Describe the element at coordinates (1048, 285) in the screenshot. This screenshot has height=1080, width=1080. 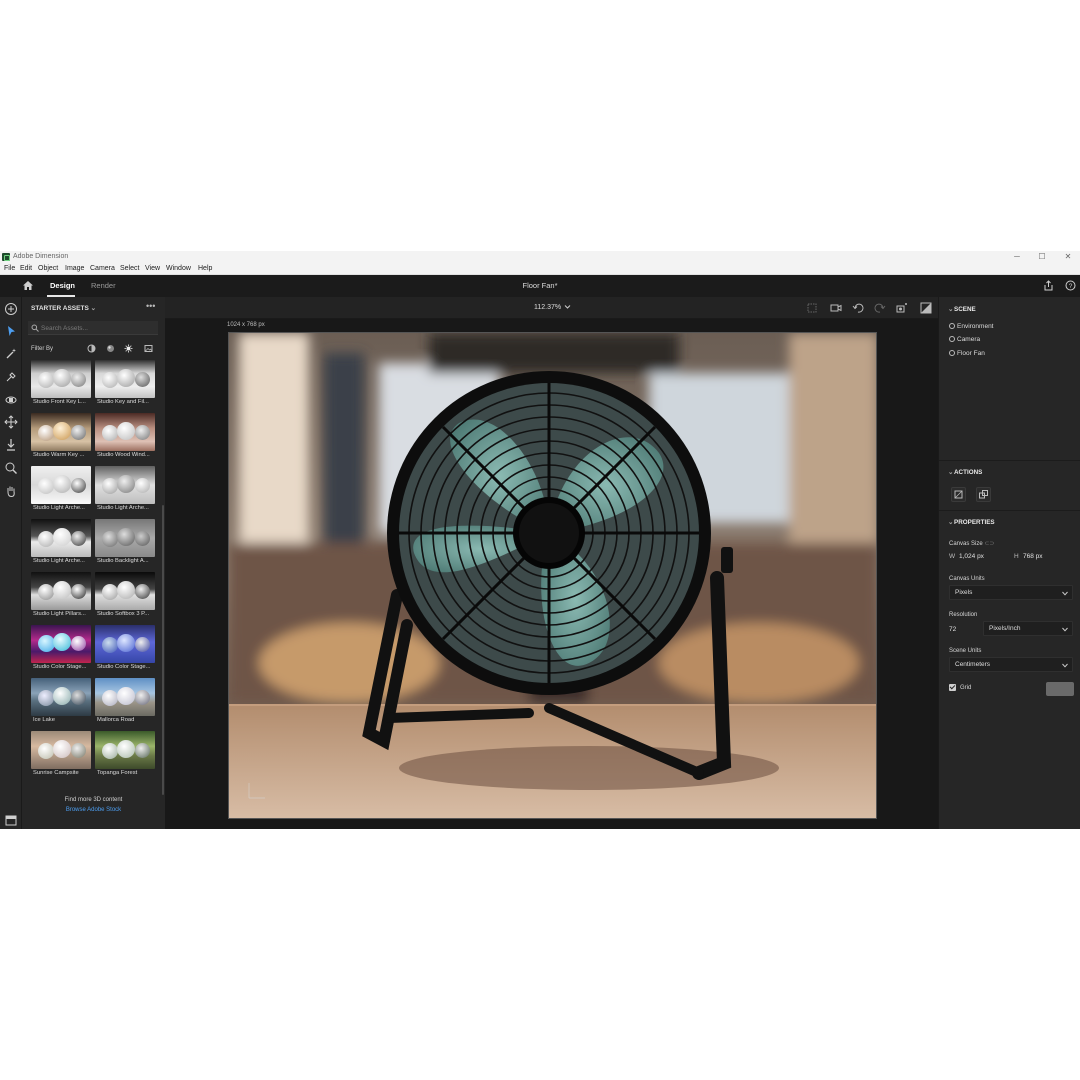
I see `share-icon` at that location.